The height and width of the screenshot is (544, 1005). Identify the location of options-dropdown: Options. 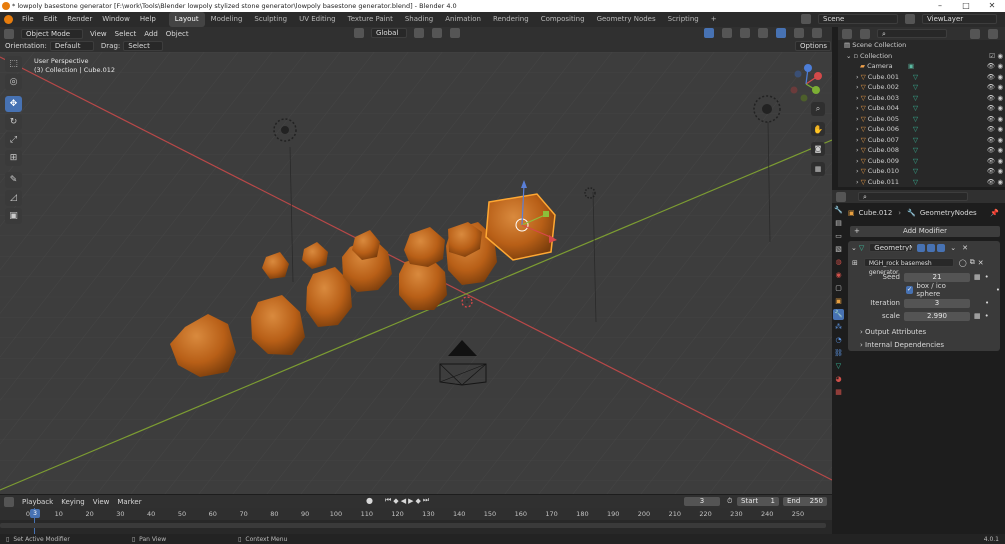
(813, 46).